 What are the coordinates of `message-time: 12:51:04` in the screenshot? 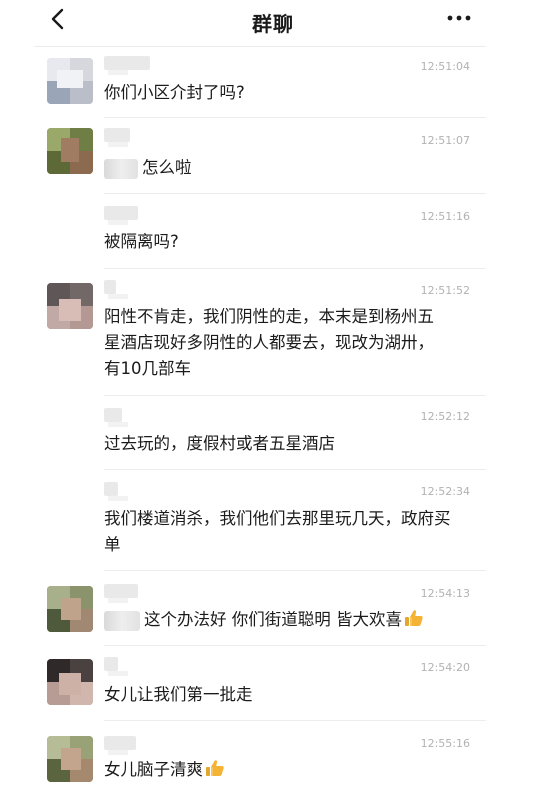 It's located at (445, 66).